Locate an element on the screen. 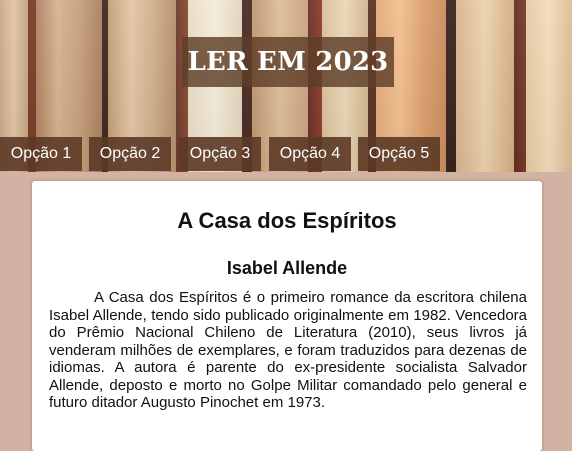 The height and width of the screenshot is (451, 572). site-title: LER EM 2023 is located at coordinates (288, 62).